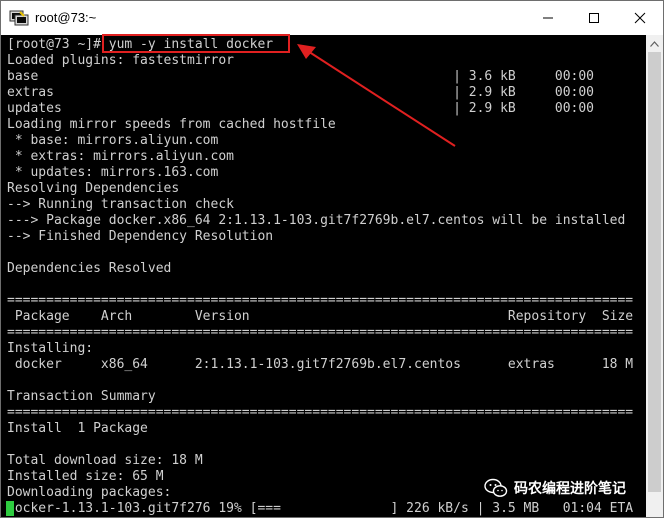  What do you see at coordinates (300, 76) in the screenshot?
I see `terminal-line: base | 3.6 kB 00:00` at bounding box center [300, 76].